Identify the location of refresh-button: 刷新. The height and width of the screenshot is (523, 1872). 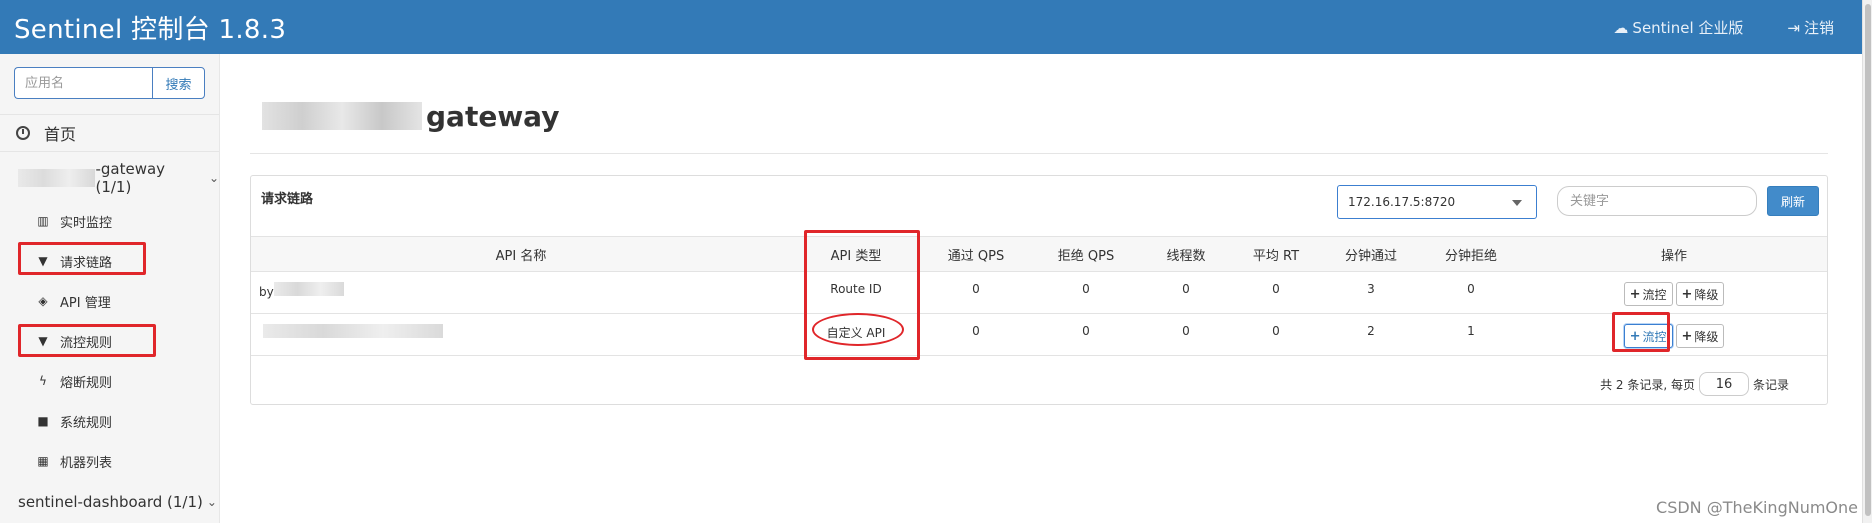
(1793, 201).